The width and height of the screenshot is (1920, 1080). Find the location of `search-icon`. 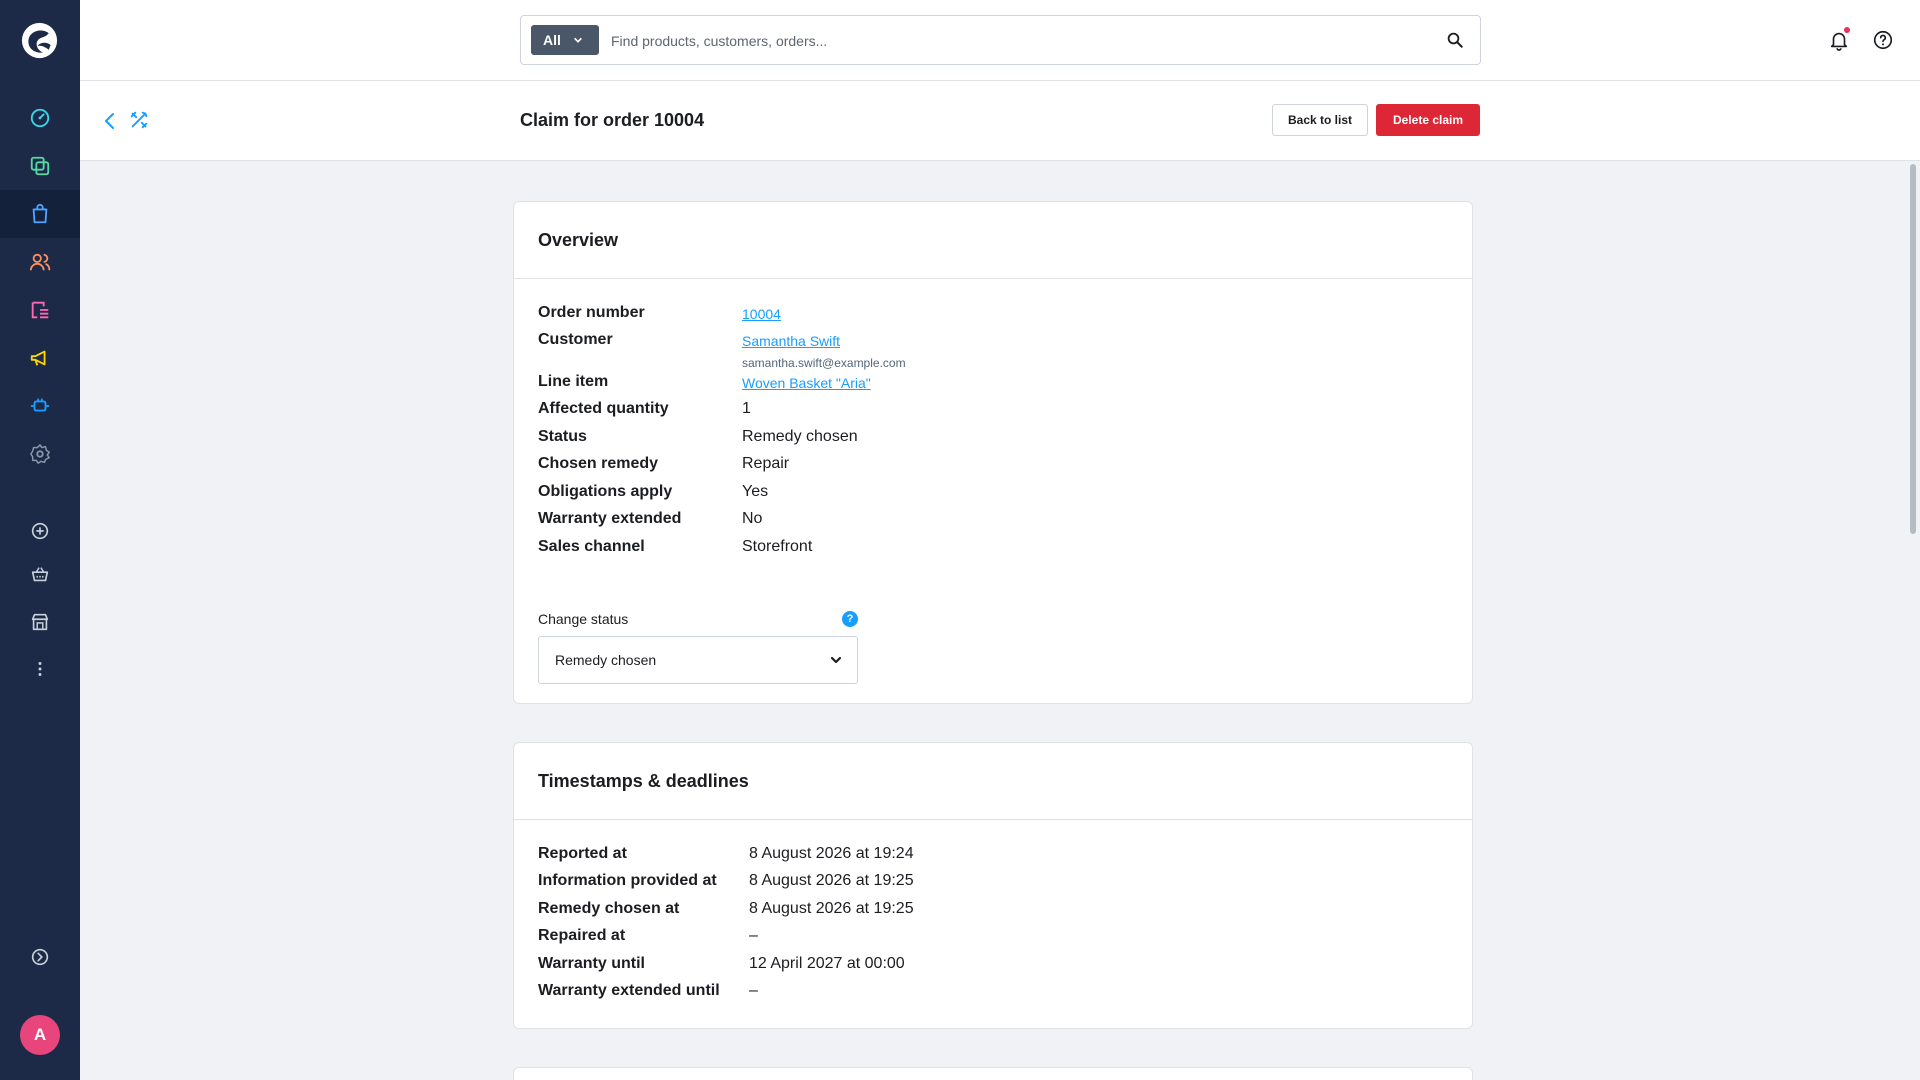

search-icon is located at coordinates (1455, 40).